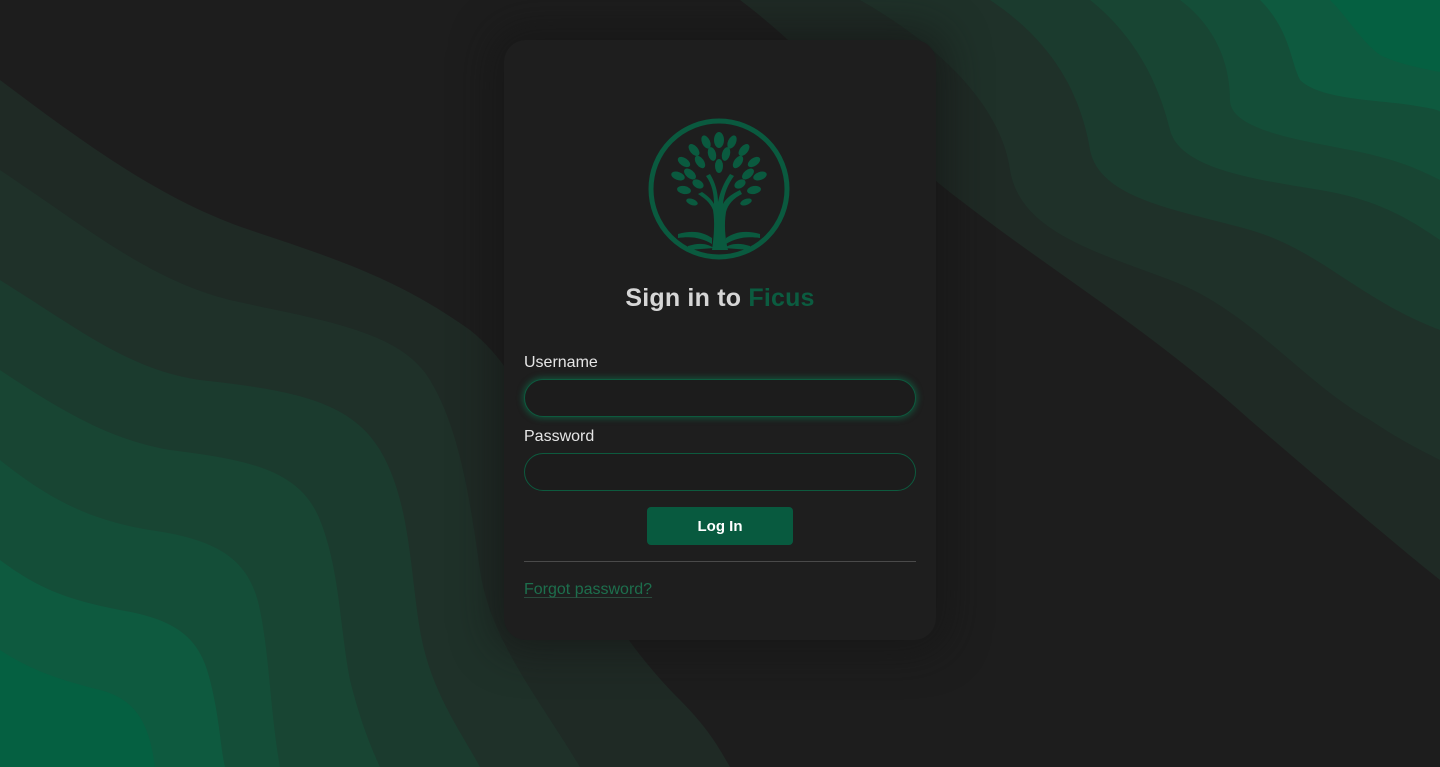 The width and height of the screenshot is (1440, 767). What do you see at coordinates (720, 526) in the screenshot?
I see `login-button: Log In` at bounding box center [720, 526].